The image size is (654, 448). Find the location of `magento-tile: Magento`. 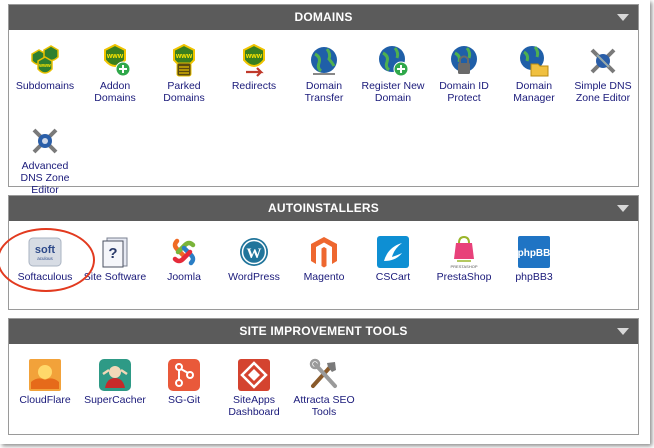

magento-tile: Magento is located at coordinates (324, 259).